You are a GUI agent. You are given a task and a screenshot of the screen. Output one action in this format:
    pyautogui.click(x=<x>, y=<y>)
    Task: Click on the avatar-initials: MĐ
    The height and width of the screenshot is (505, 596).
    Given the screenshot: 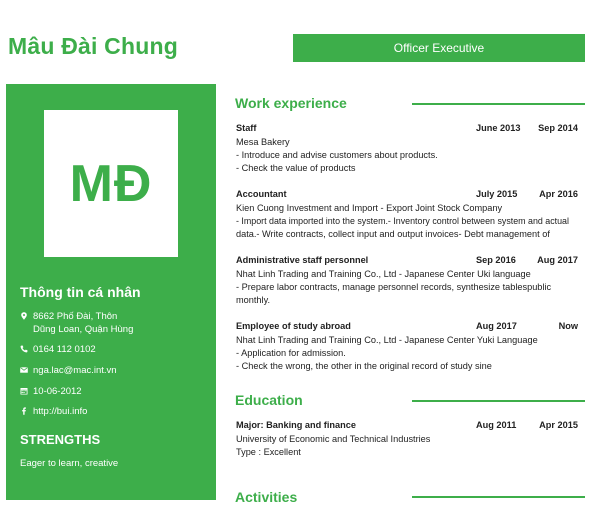 What is the action you would take?
    pyautogui.click(x=111, y=183)
    